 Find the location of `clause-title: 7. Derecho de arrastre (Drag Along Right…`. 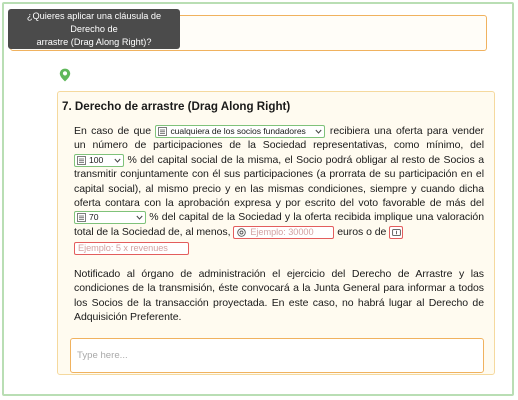

clause-title: 7. Derecho de arrastre (Drag Along Right… is located at coordinates (176, 106).